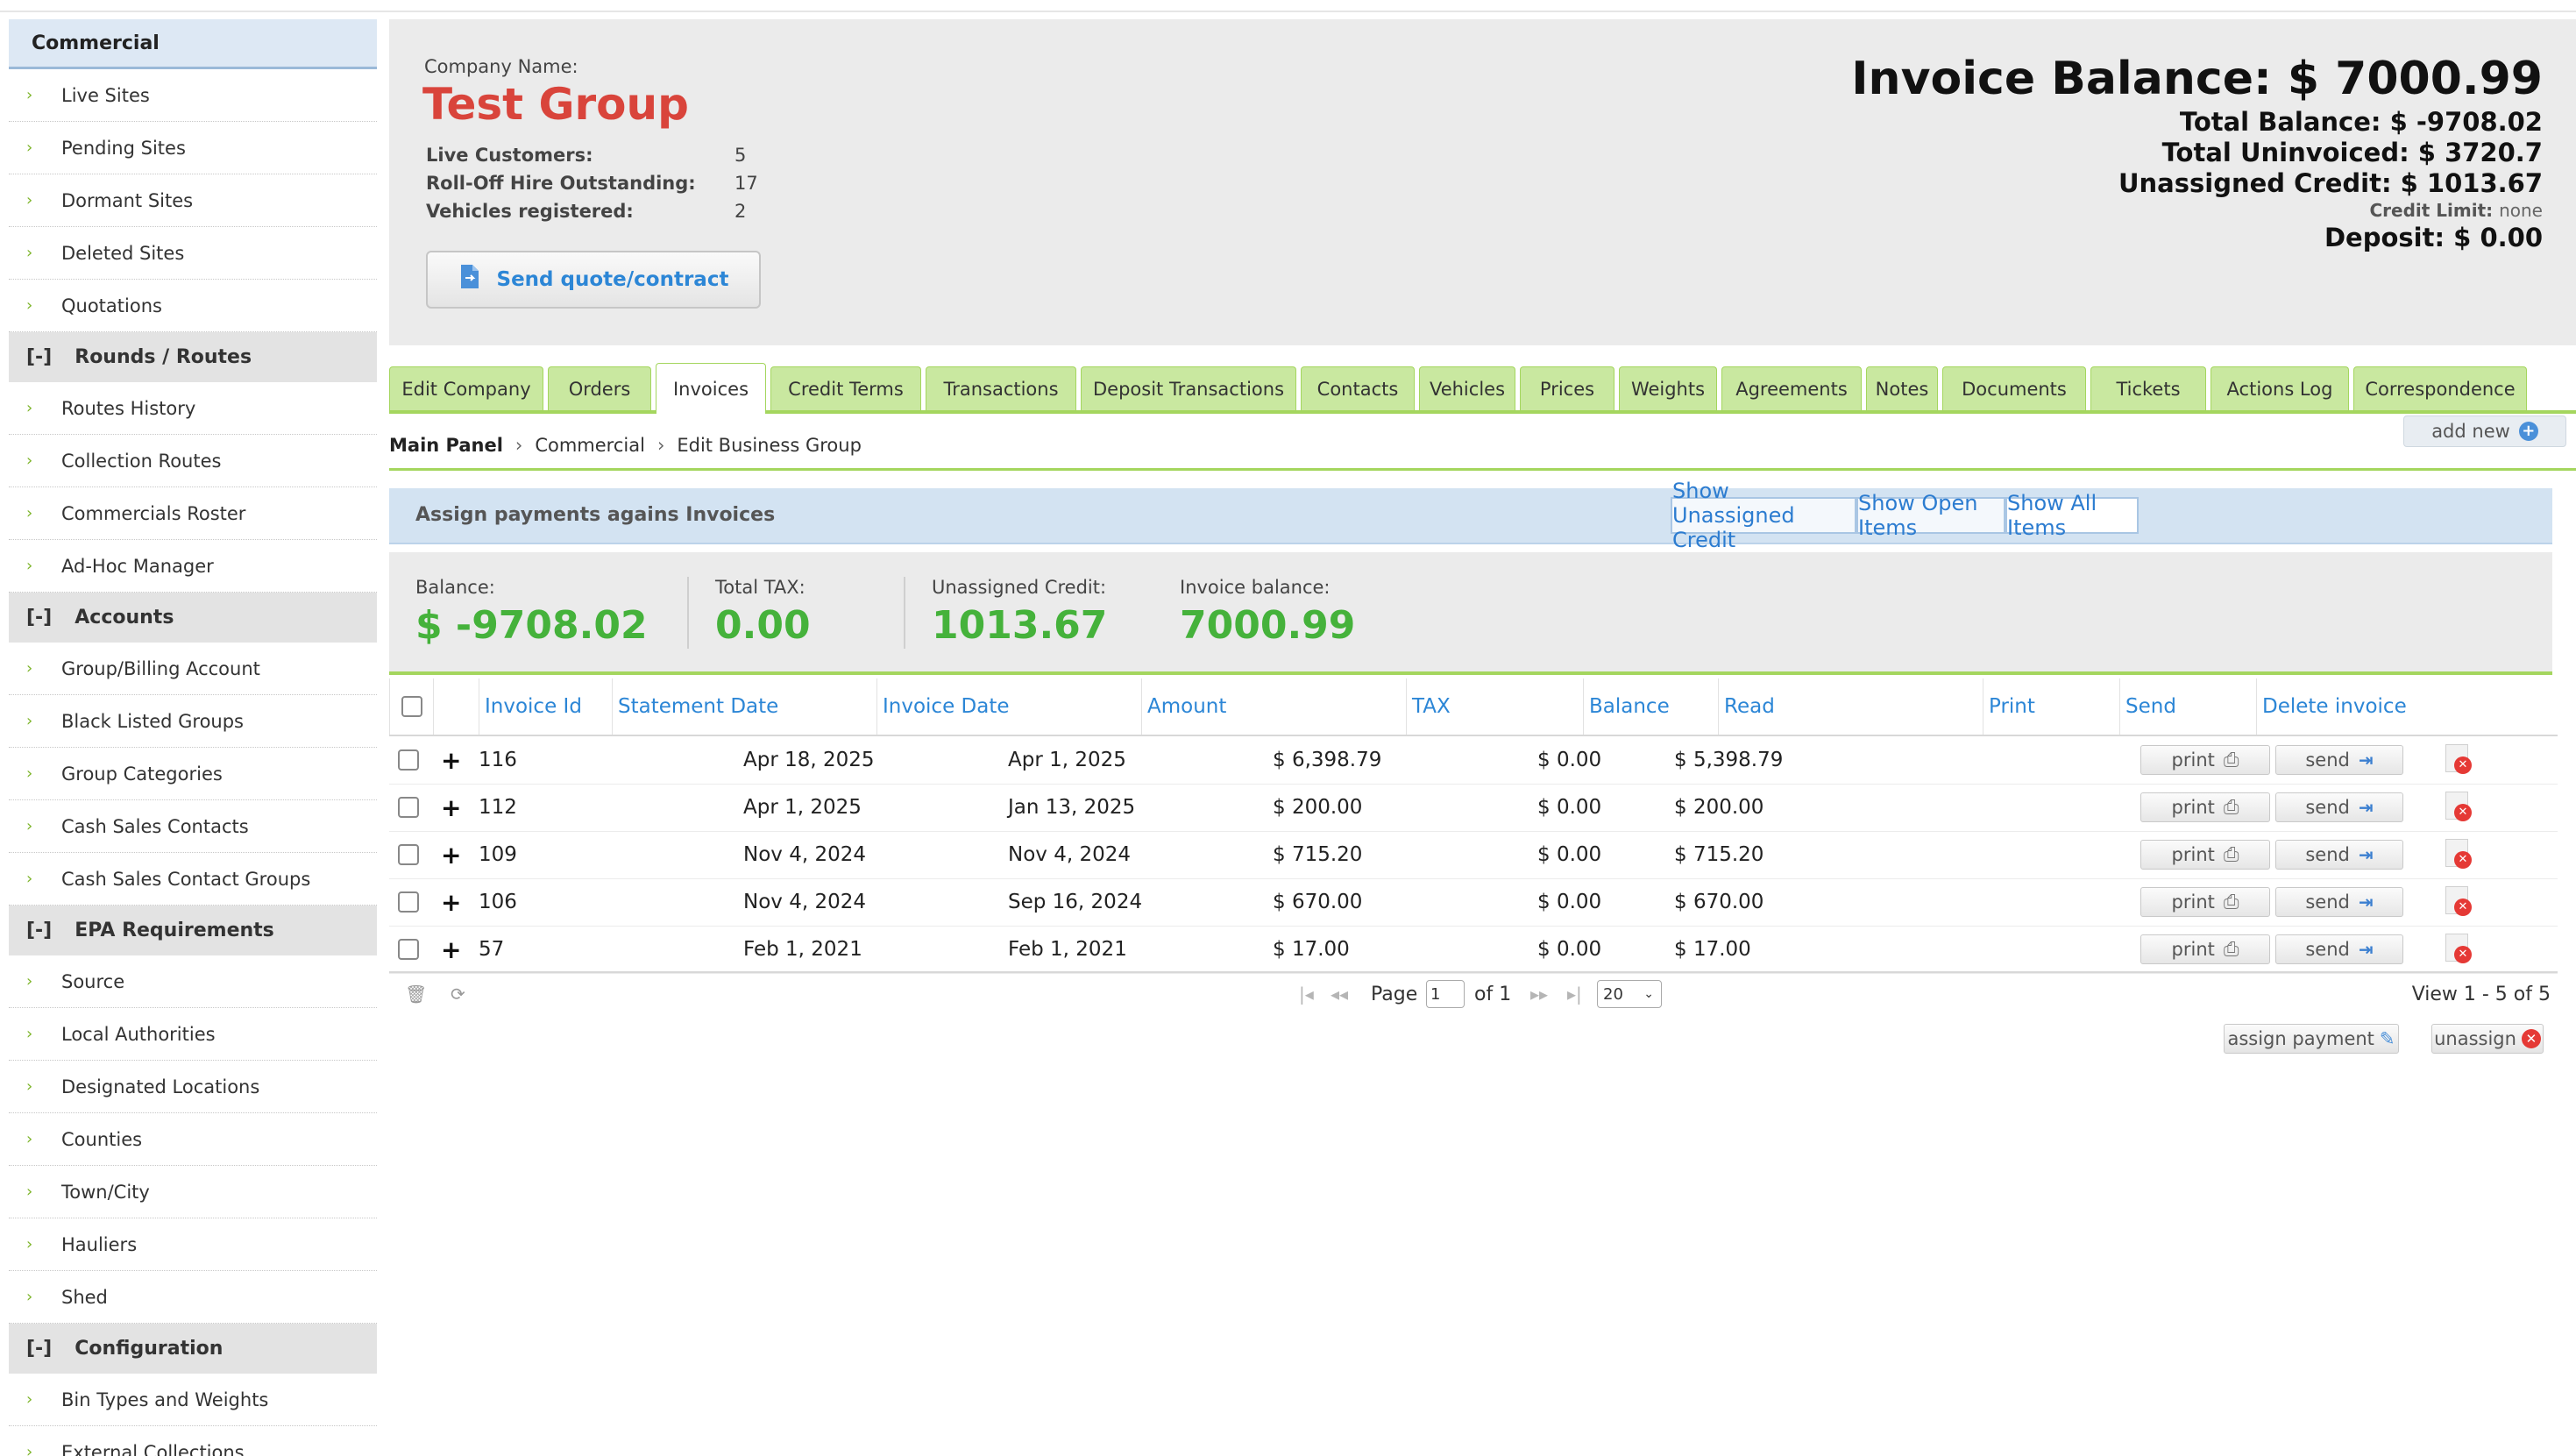 The image size is (2576, 1456). Describe the element at coordinates (193, 357) in the screenshot. I see `sidebar-section-rounds-routes: [-] Rounds / Routes` at that location.